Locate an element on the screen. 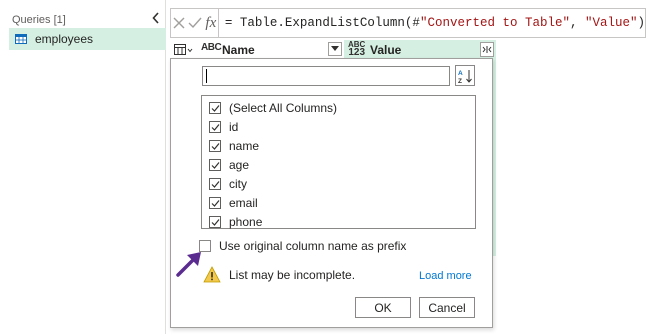 This screenshot has height=334, width=650. column-option-email: email is located at coordinates (233, 203).